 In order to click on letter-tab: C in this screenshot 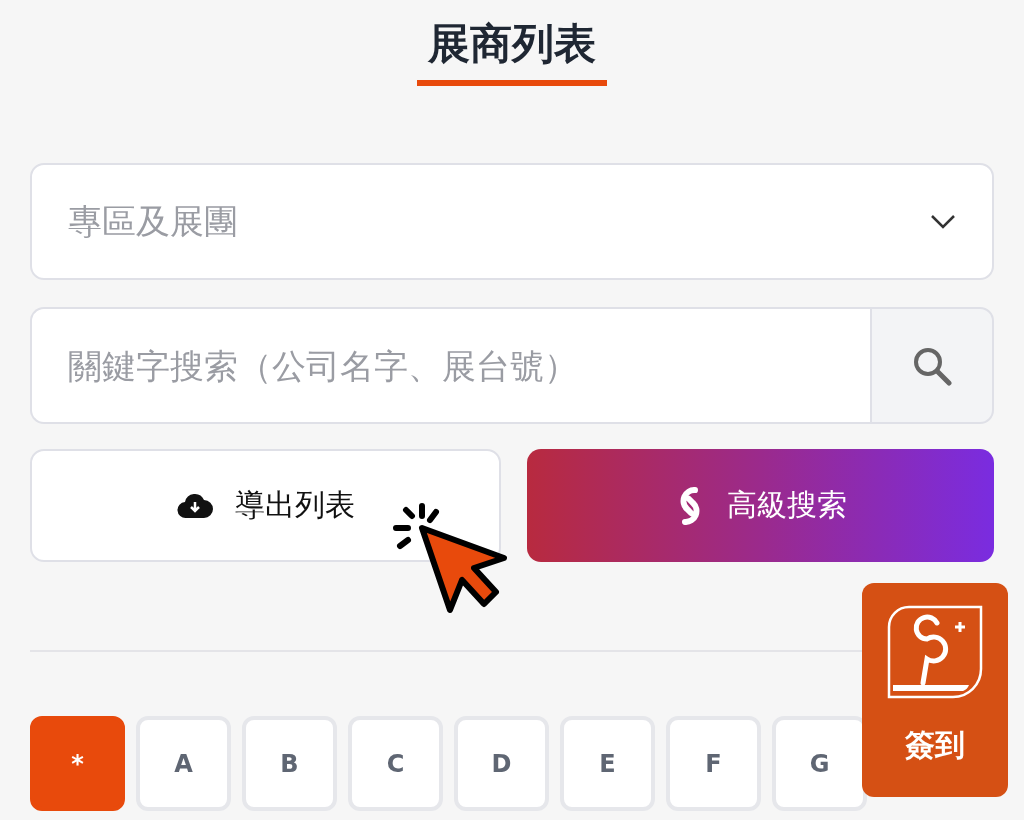, I will do `click(395, 763)`.